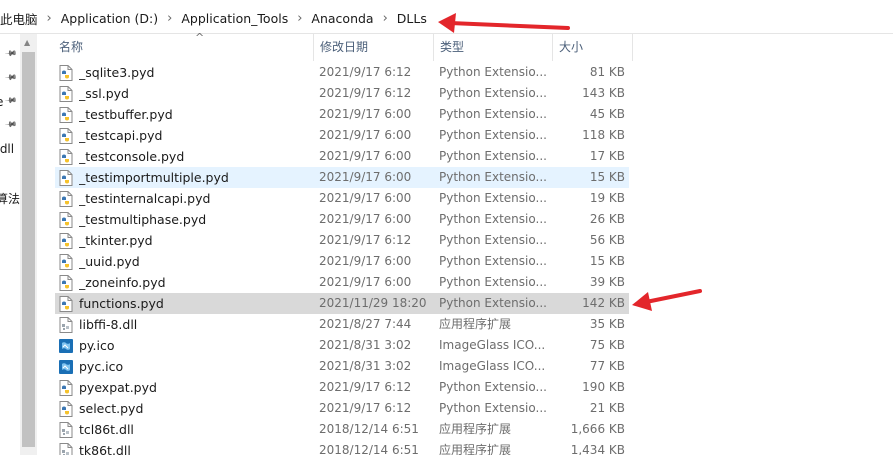  I want to click on column-header-name: 名称 ^, so click(181, 46).